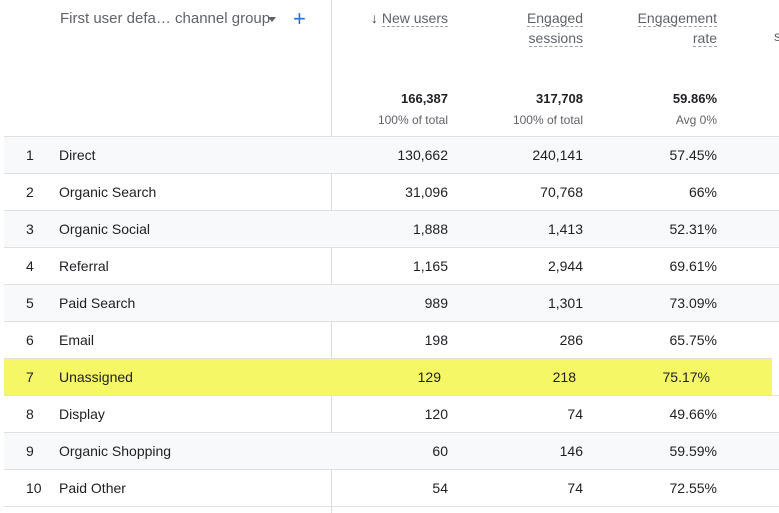 Image resolution: width=779 pixels, height=513 pixels. I want to click on new-users-value: 1,165, so click(430, 266).